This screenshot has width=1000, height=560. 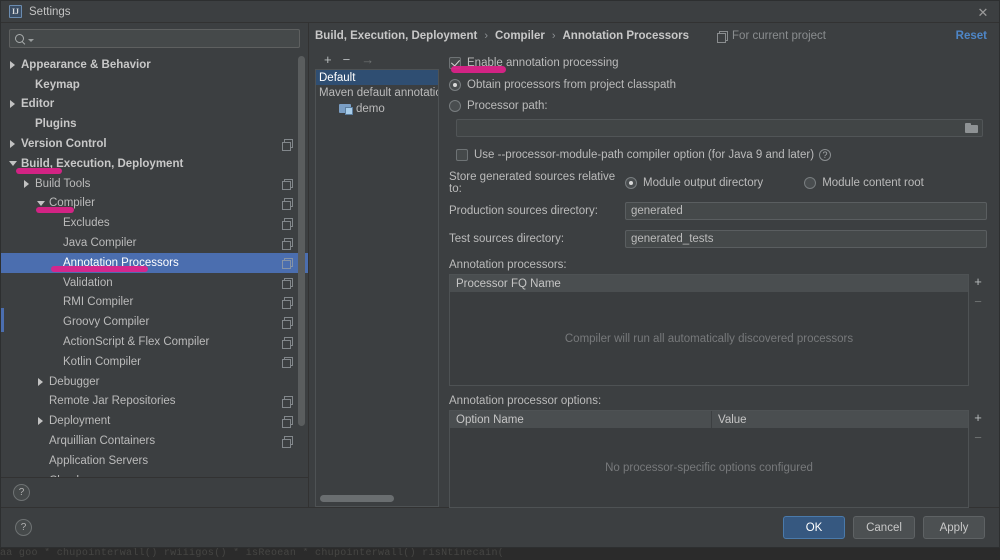 I want to click on profile-label: Default, so click(x=337, y=77).